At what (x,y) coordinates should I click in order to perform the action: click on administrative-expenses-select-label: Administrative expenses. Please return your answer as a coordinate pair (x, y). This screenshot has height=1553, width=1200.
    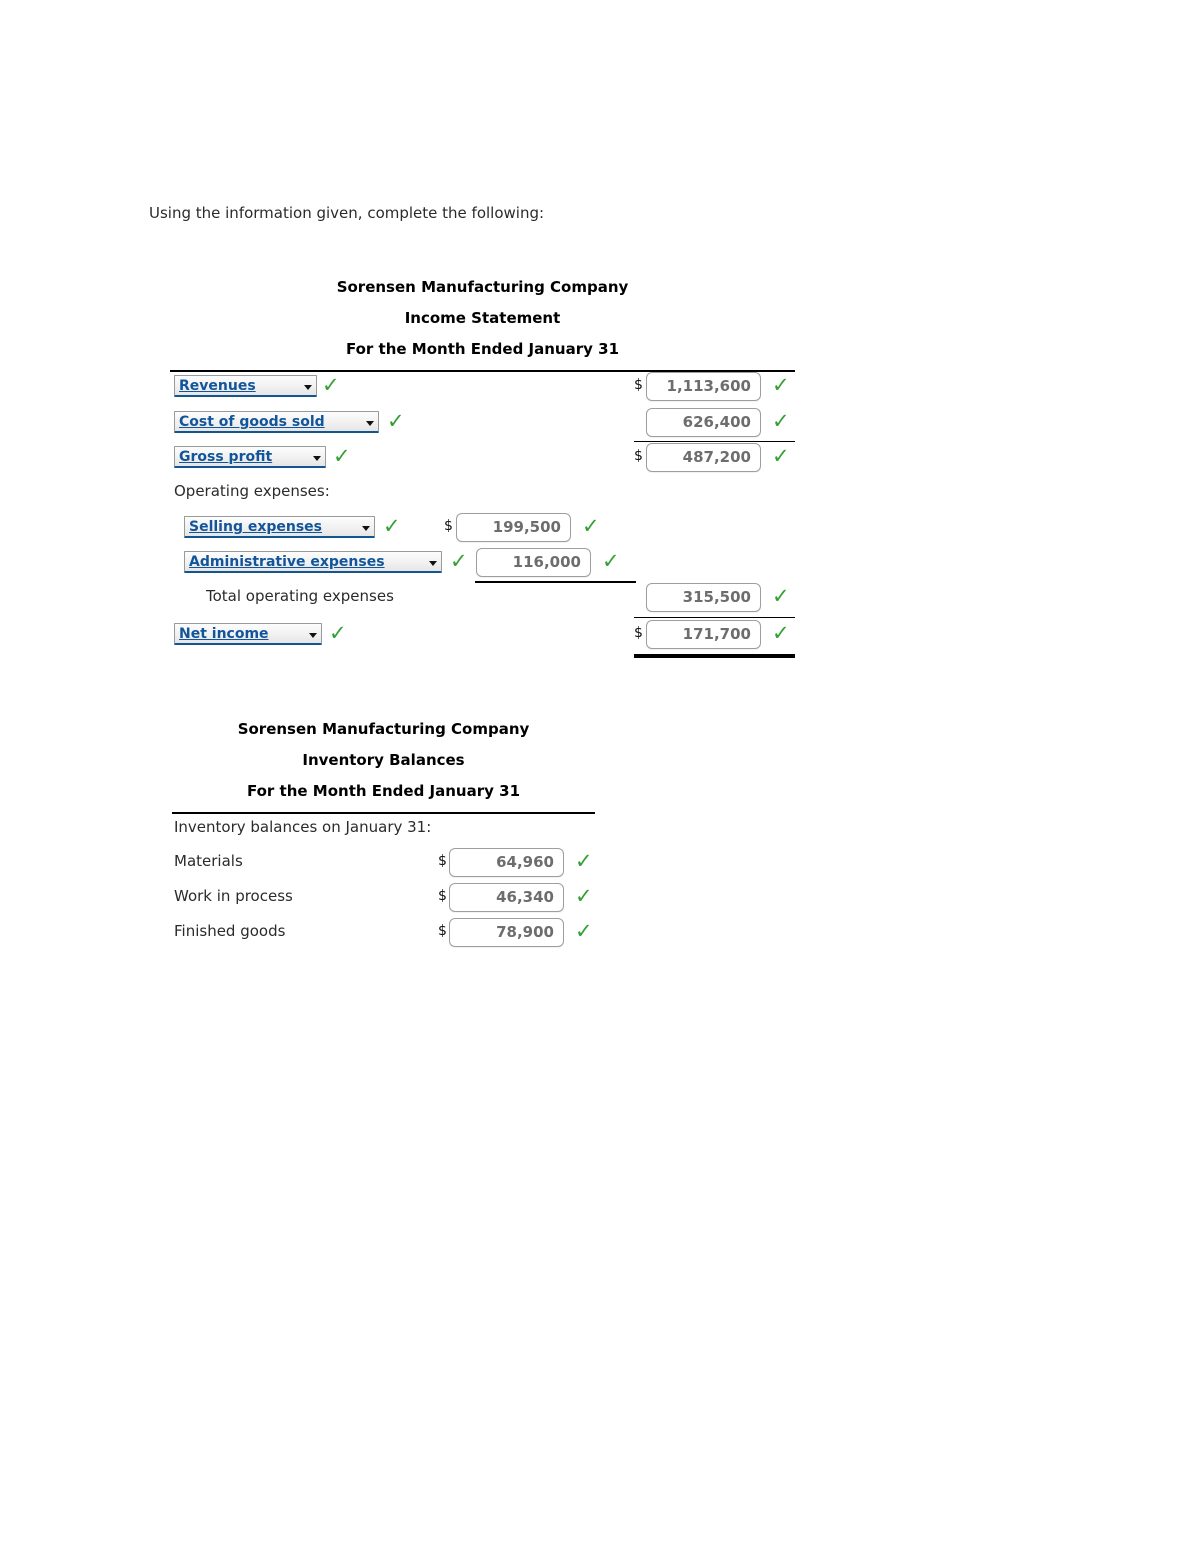
    Looking at the image, I should click on (287, 562).